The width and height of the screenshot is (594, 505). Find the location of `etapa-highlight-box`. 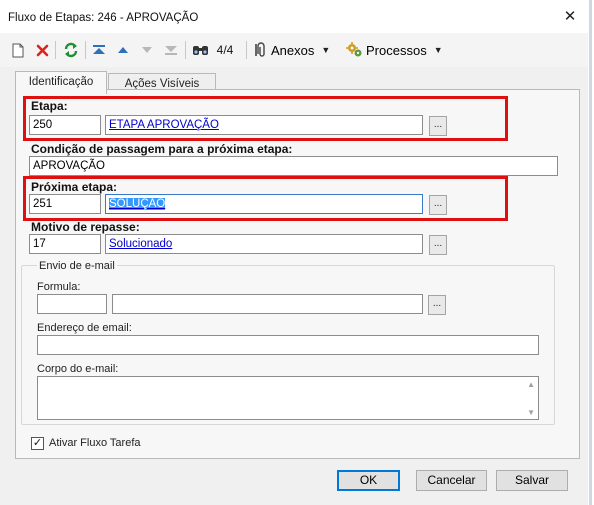

etapa-highlight-box is located at coordinates (265, 118).